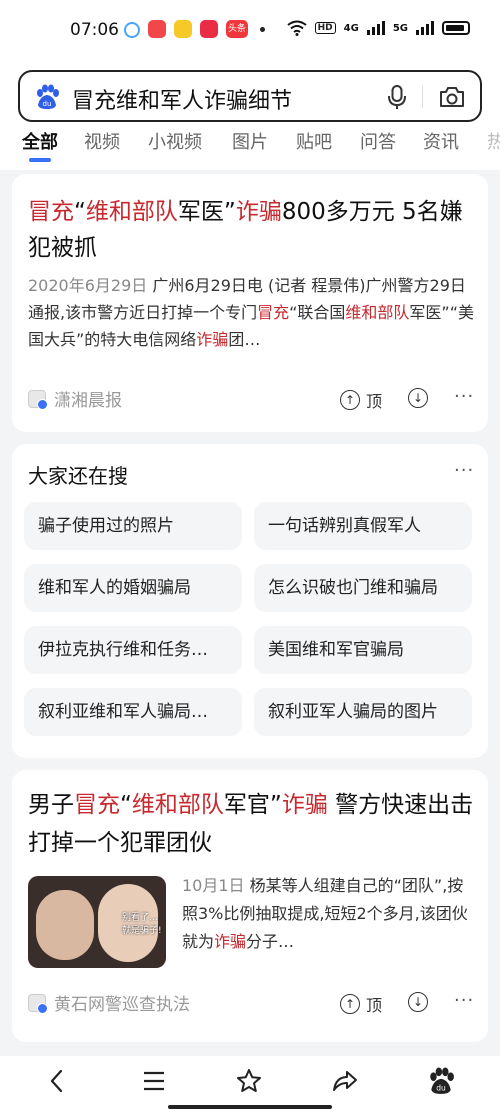  What do you see at coordinates (363, 526) in the screenshot?
I see `related-search-chip: 一句话辨别真假军人` at bounding box center [363, 526].